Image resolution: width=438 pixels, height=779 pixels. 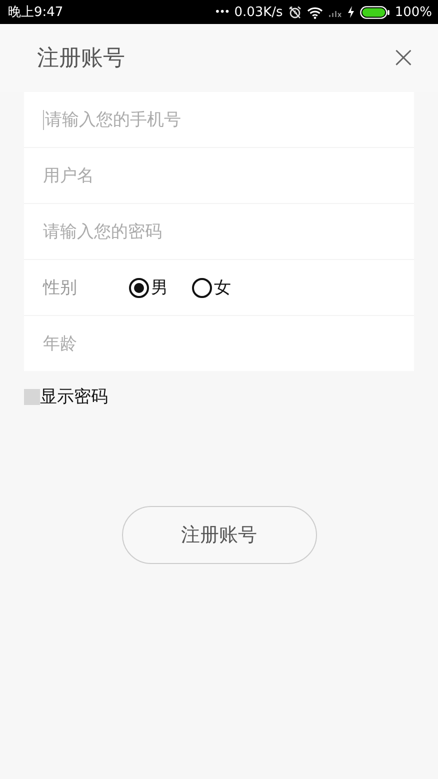 I want to click on alarm-off-icon, so click(x=295, y=12).